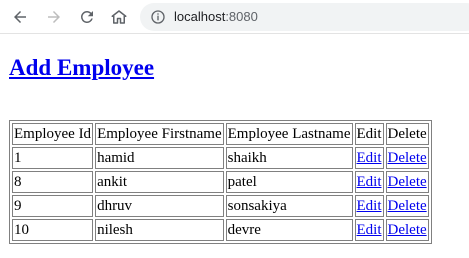  Describe the element at coordinates (81, 68) in the screenshot. I see `add-employee-link: Add Employee` at that location.